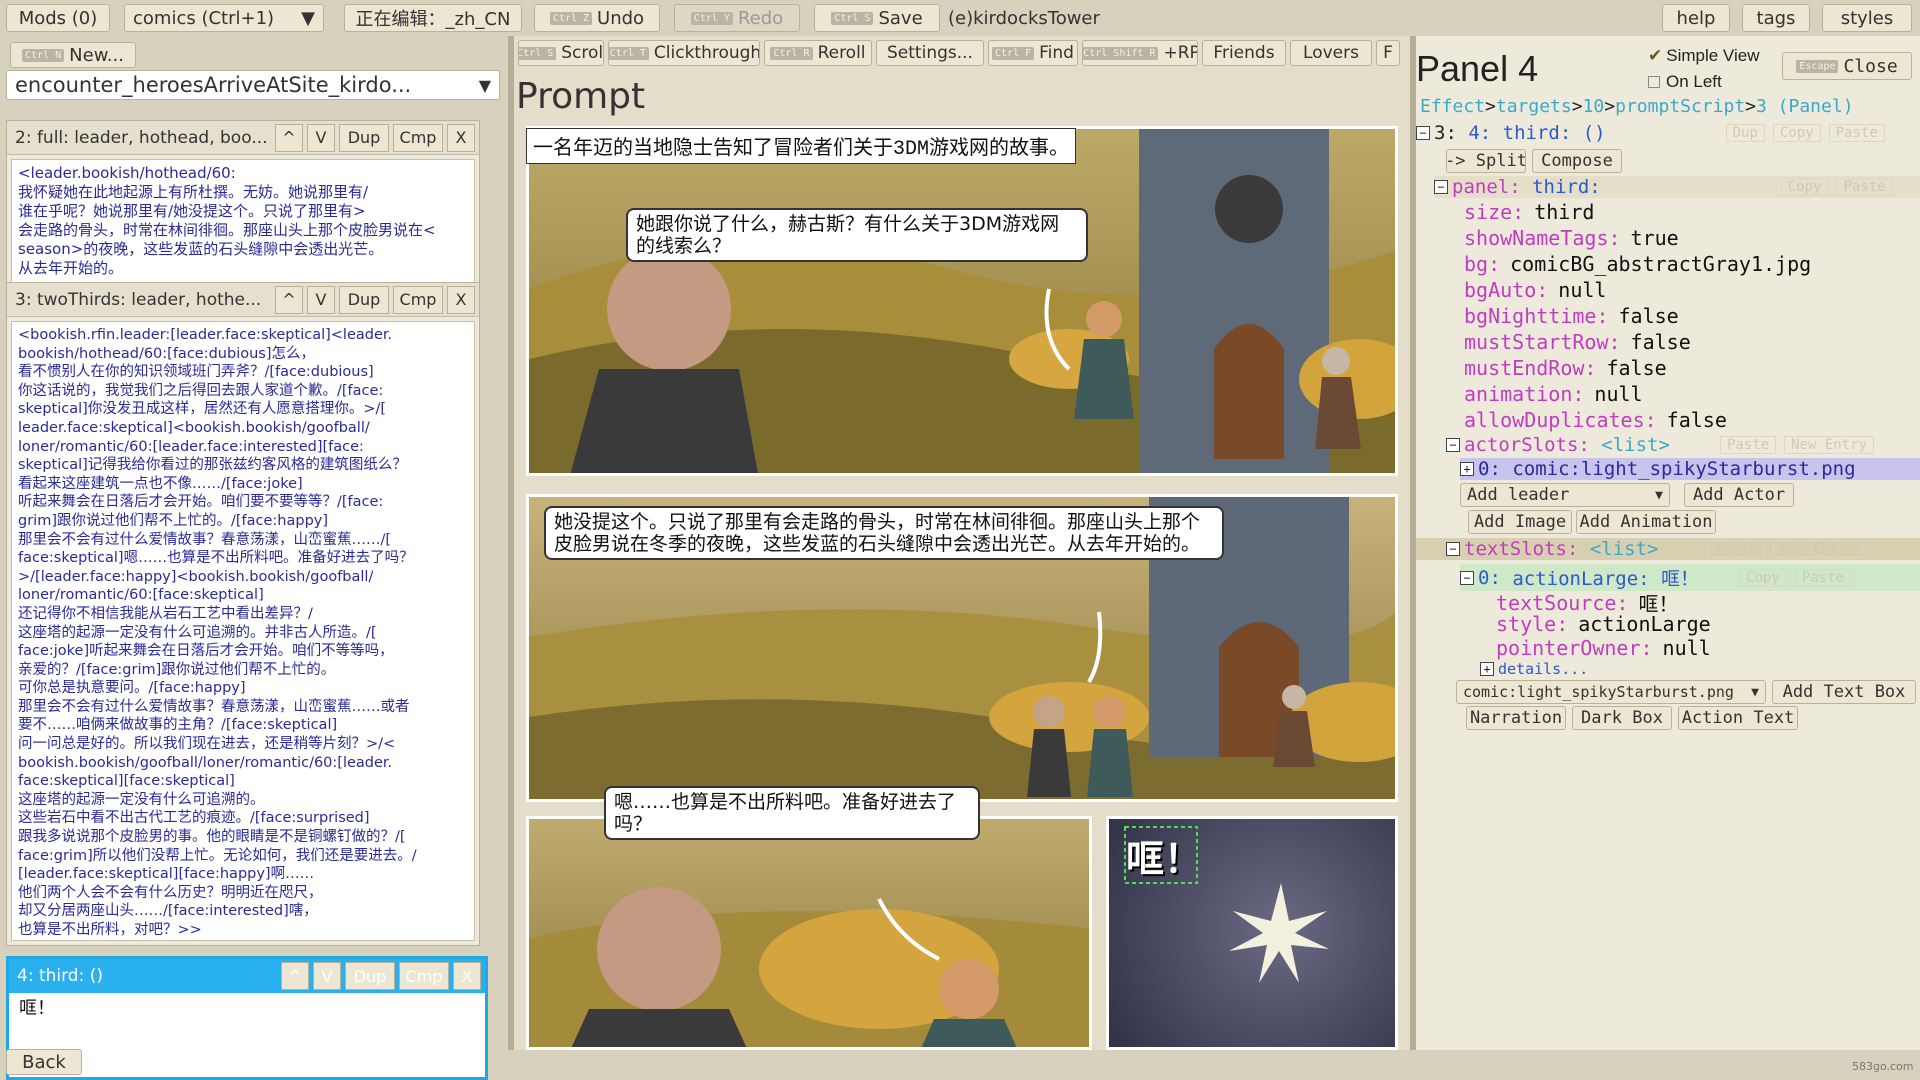 This screenshot has width=1920, height=1080. Describe the element at coordinates (1140, 53) in the screenshot. I see `preview-toolbar-button: Ctrl Shift R +RP` at that location.